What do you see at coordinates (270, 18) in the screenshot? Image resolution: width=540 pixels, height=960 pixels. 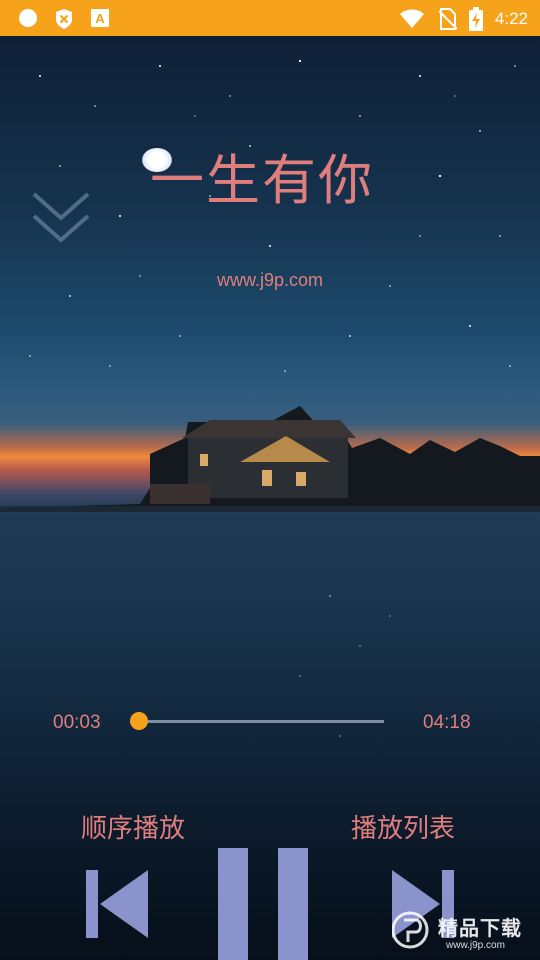 I see `status-bar: A 4:22` at bounding box center [270, 18].